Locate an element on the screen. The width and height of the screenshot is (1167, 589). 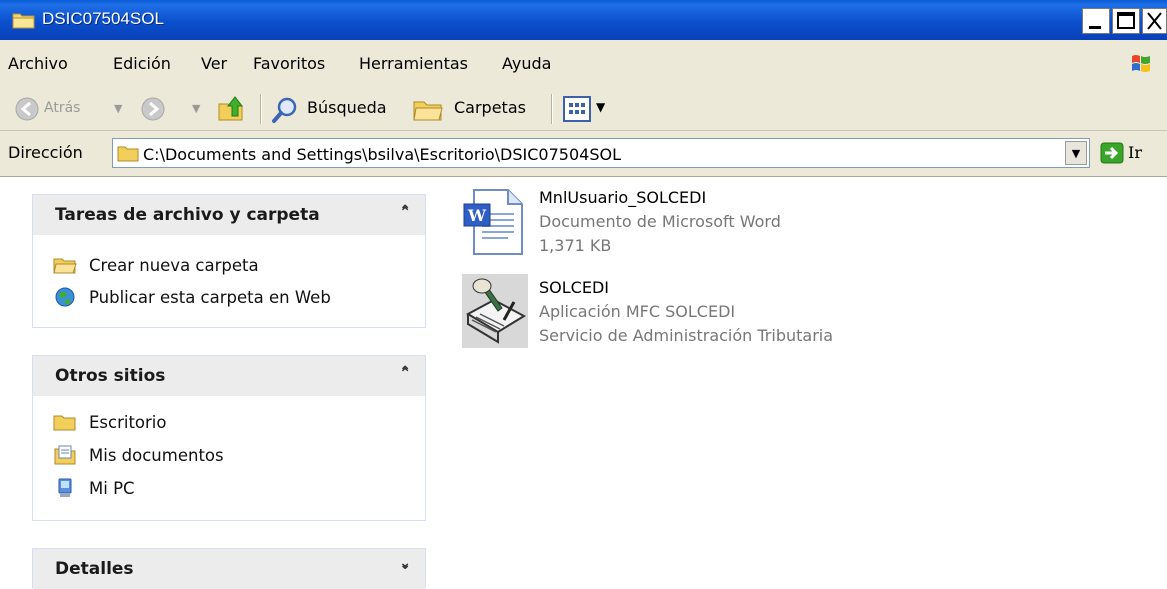
close-button is located at coordinates (1154, 21).